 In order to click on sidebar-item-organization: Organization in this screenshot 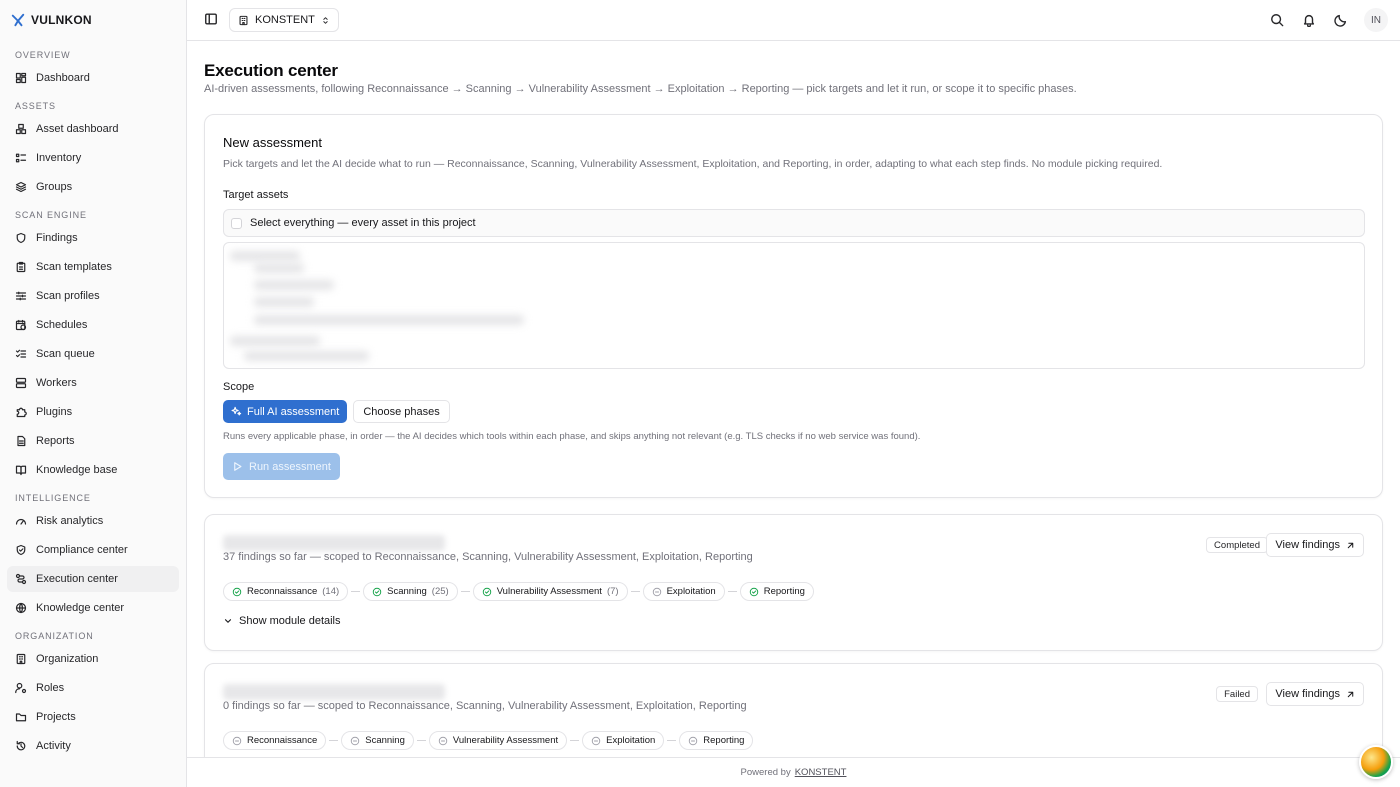, I will do `click(93, 659)`.